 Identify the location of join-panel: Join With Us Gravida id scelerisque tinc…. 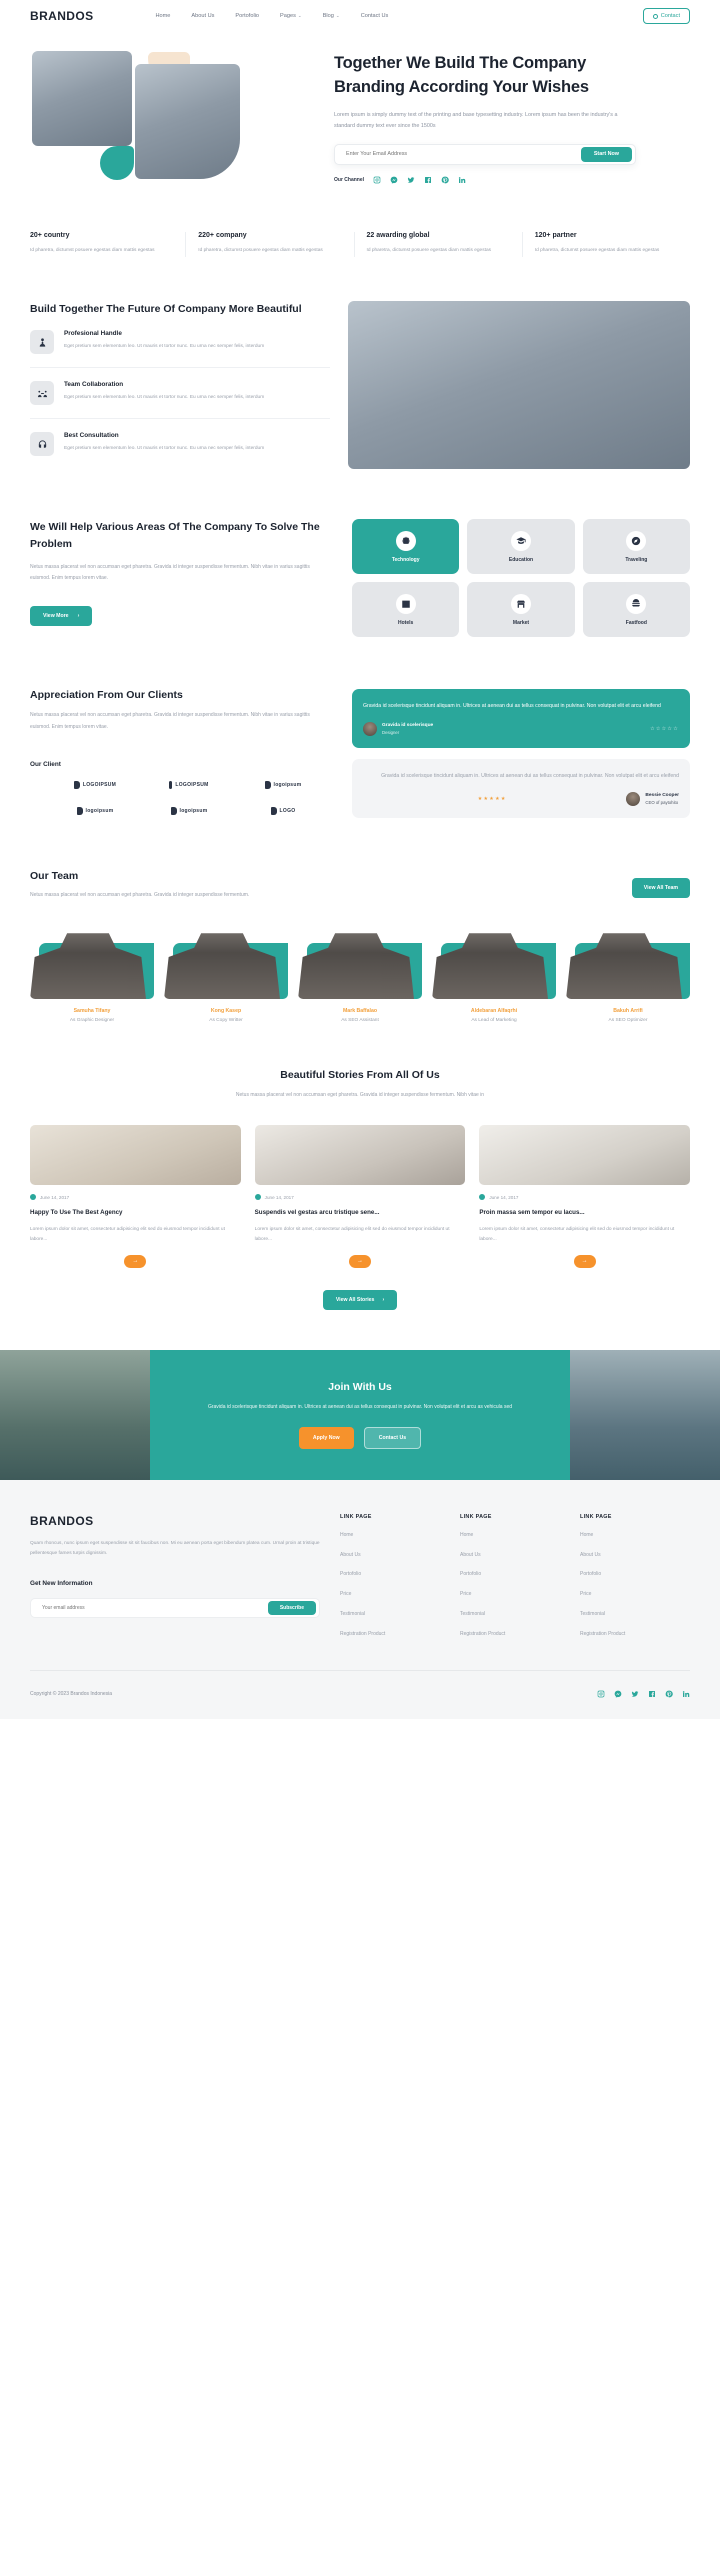
(360, 1414).